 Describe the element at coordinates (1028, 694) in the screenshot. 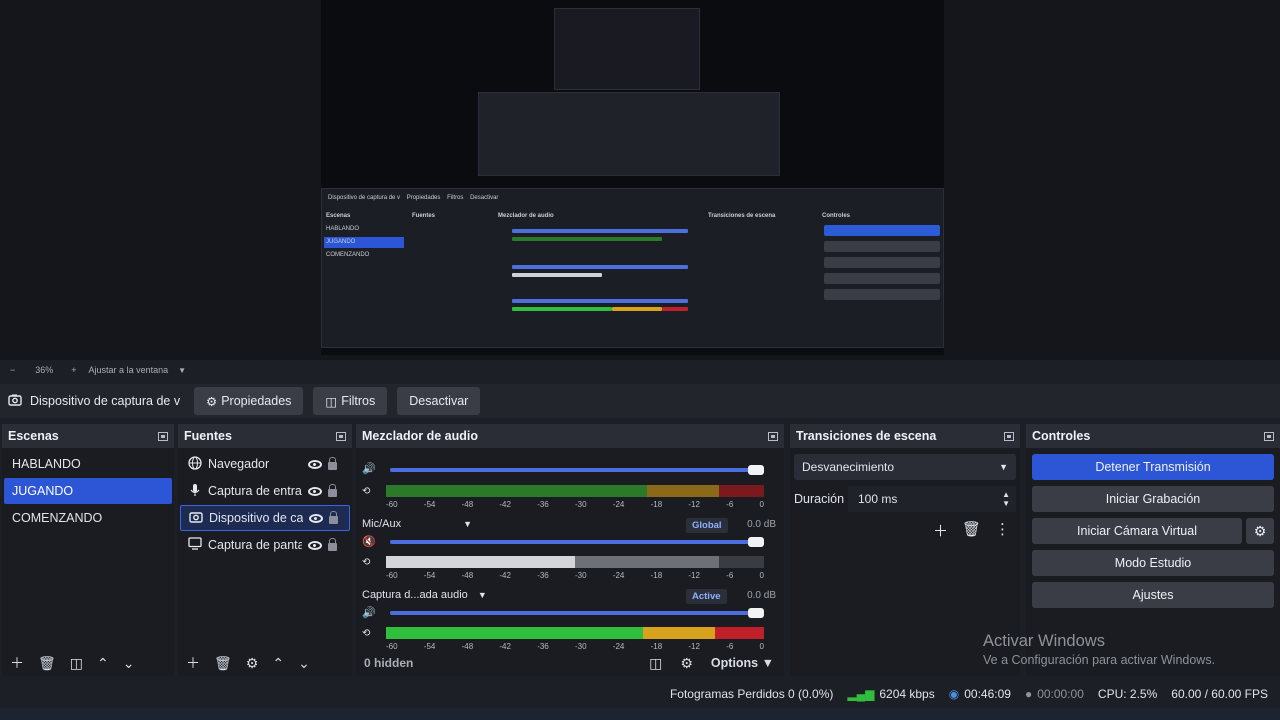

I see `record-icon: ●` at that location.